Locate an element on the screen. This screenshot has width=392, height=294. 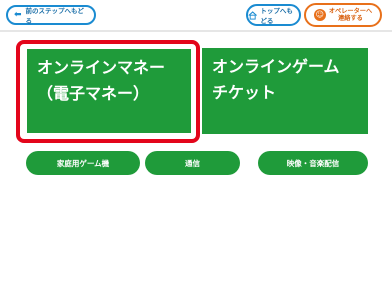
top-bar: ⬅ 前のステップへもどる トップへもどる ☺ オペレーターへ 連絡する is located at coordinates (196, 16).